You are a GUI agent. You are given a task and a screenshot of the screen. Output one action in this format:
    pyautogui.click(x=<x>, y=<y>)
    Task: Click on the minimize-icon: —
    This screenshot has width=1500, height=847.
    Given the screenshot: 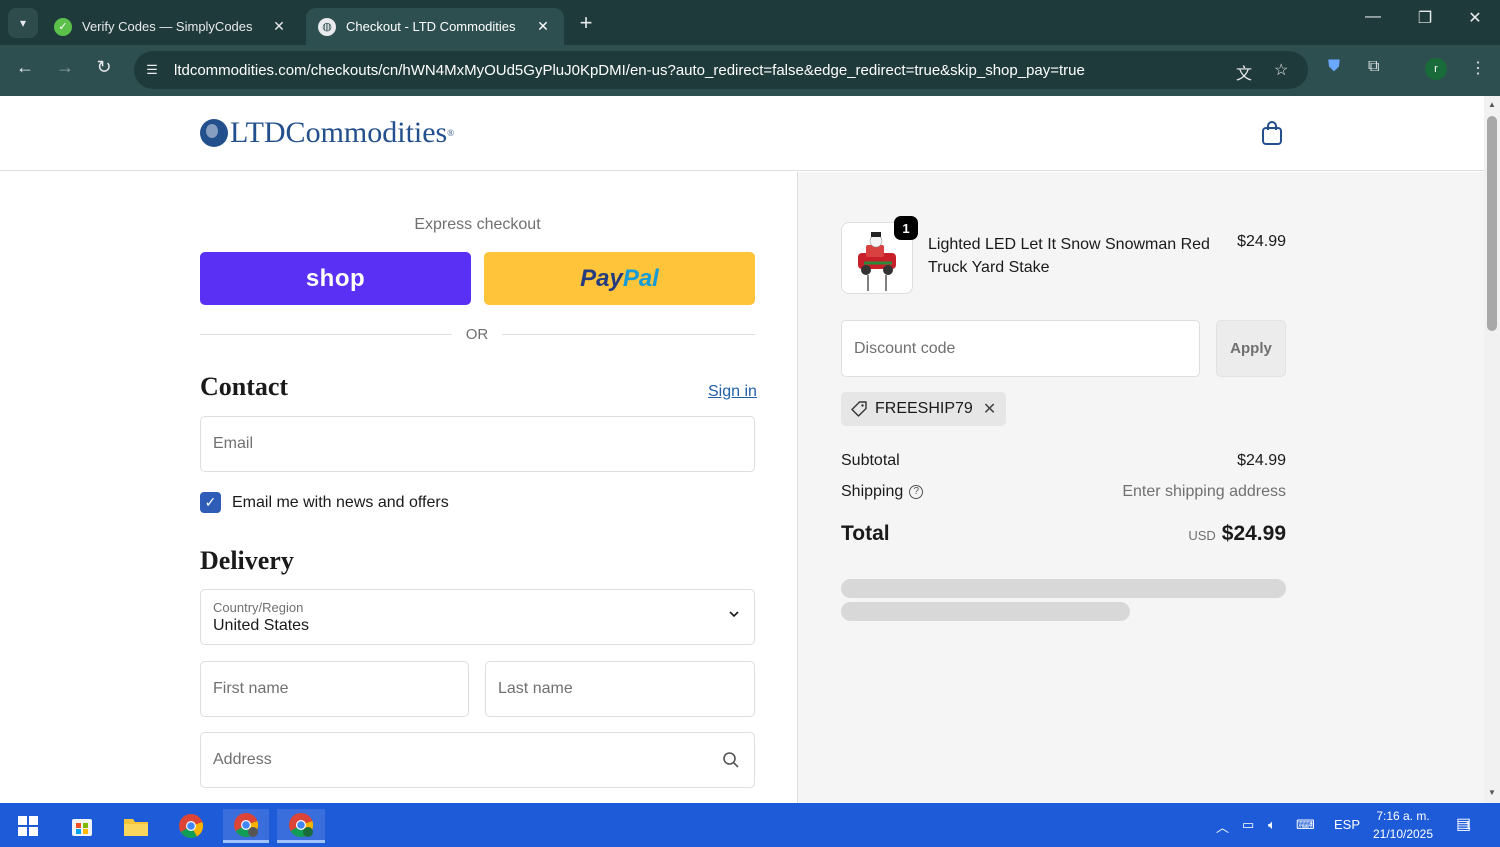 What is the action you would take?
    pyautogui.click(x=1373, y=17)
    